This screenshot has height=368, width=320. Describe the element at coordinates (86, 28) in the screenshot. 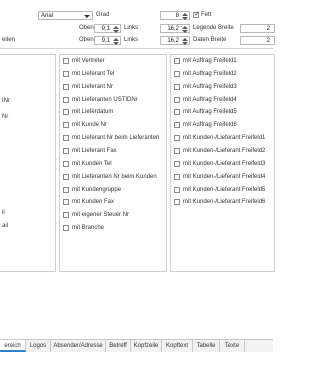

I see `oben-label-1: Oben` at that location.